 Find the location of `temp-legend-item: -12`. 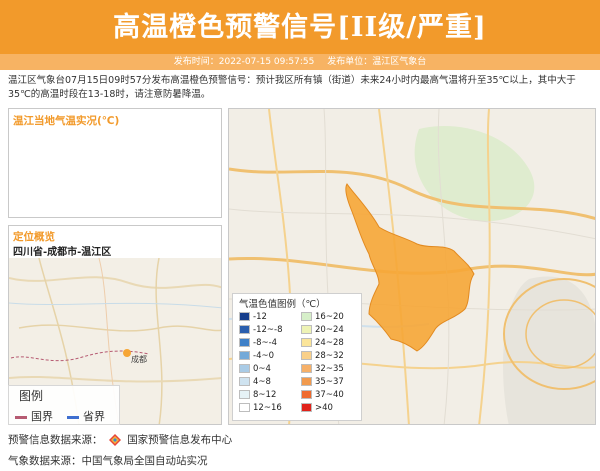

temp-legend-item: -12 is located at coordinates (253, 317).